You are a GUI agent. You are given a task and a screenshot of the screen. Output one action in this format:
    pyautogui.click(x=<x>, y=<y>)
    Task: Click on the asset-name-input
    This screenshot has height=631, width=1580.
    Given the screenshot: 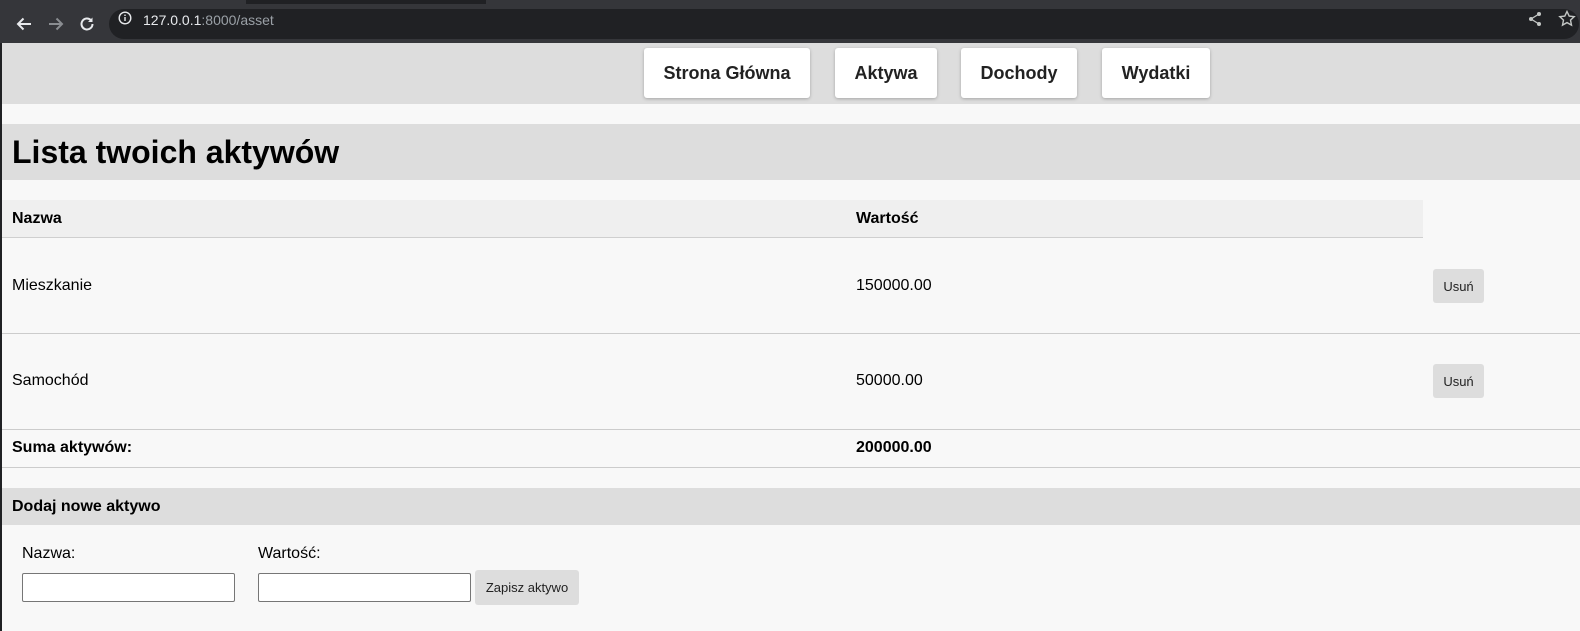 What is the action you would take?
    pyautogui.click(x=128, y=587)
    